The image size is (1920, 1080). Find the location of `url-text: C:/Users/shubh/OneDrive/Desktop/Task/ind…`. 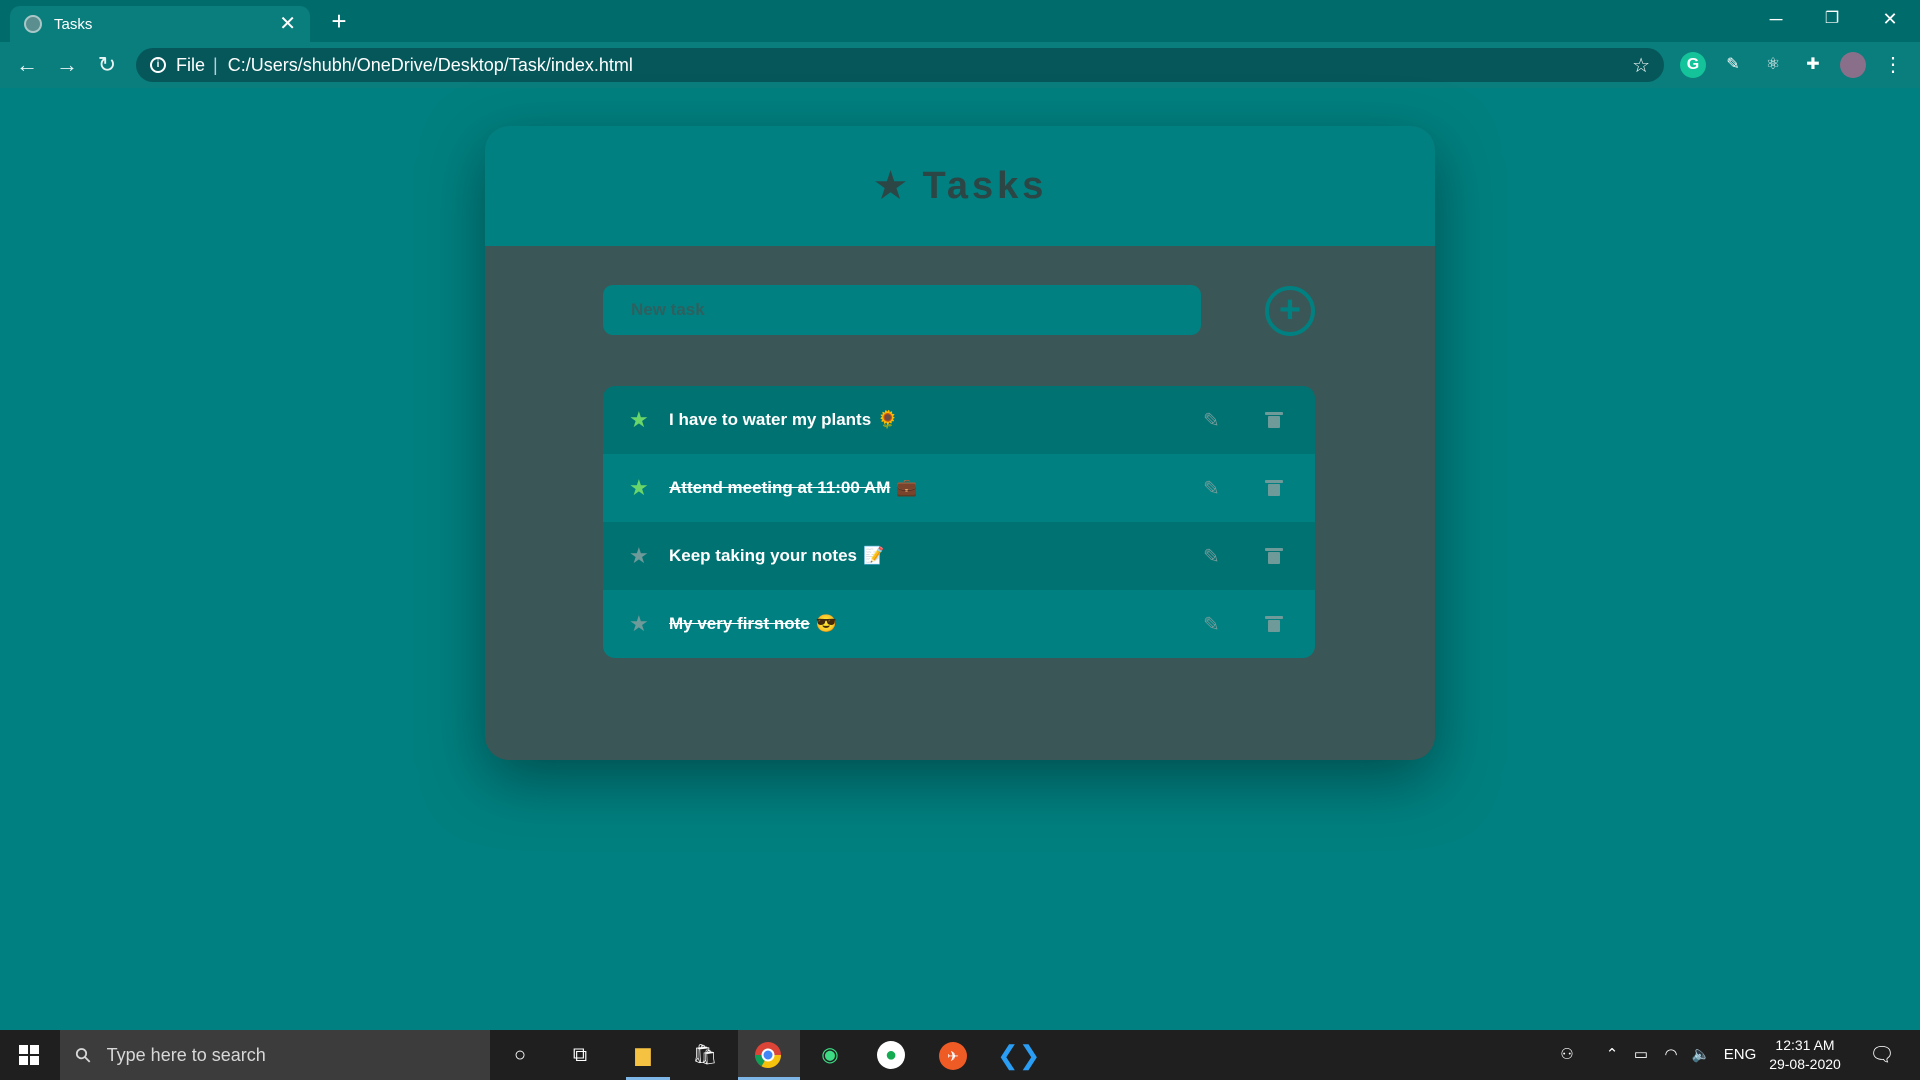

url-text: C:/Users/shubh/OneDrive/Desktop/Task/ind… is located at coordinates (430, 65).